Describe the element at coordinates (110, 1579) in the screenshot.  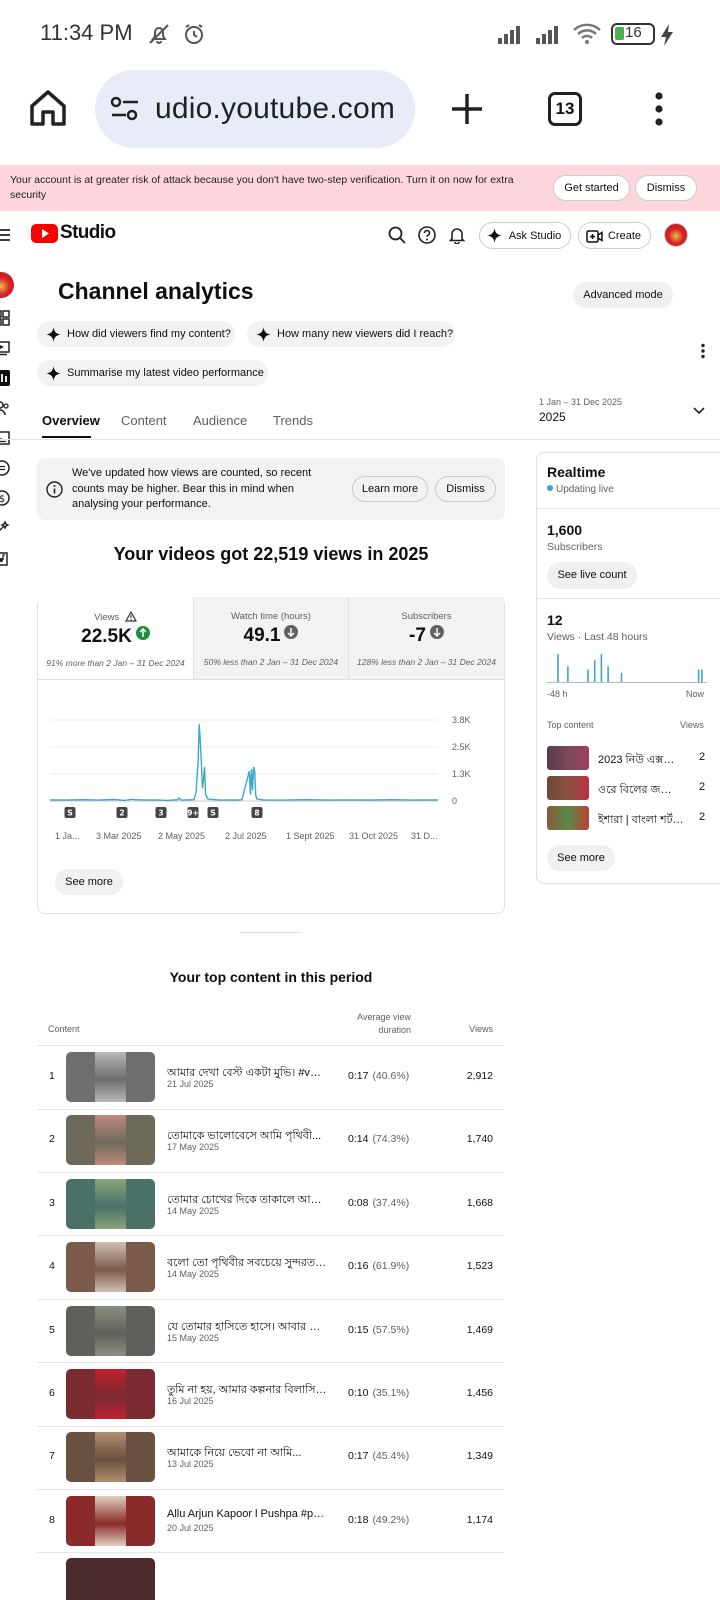
I see `partial-thumbnail` at that location.